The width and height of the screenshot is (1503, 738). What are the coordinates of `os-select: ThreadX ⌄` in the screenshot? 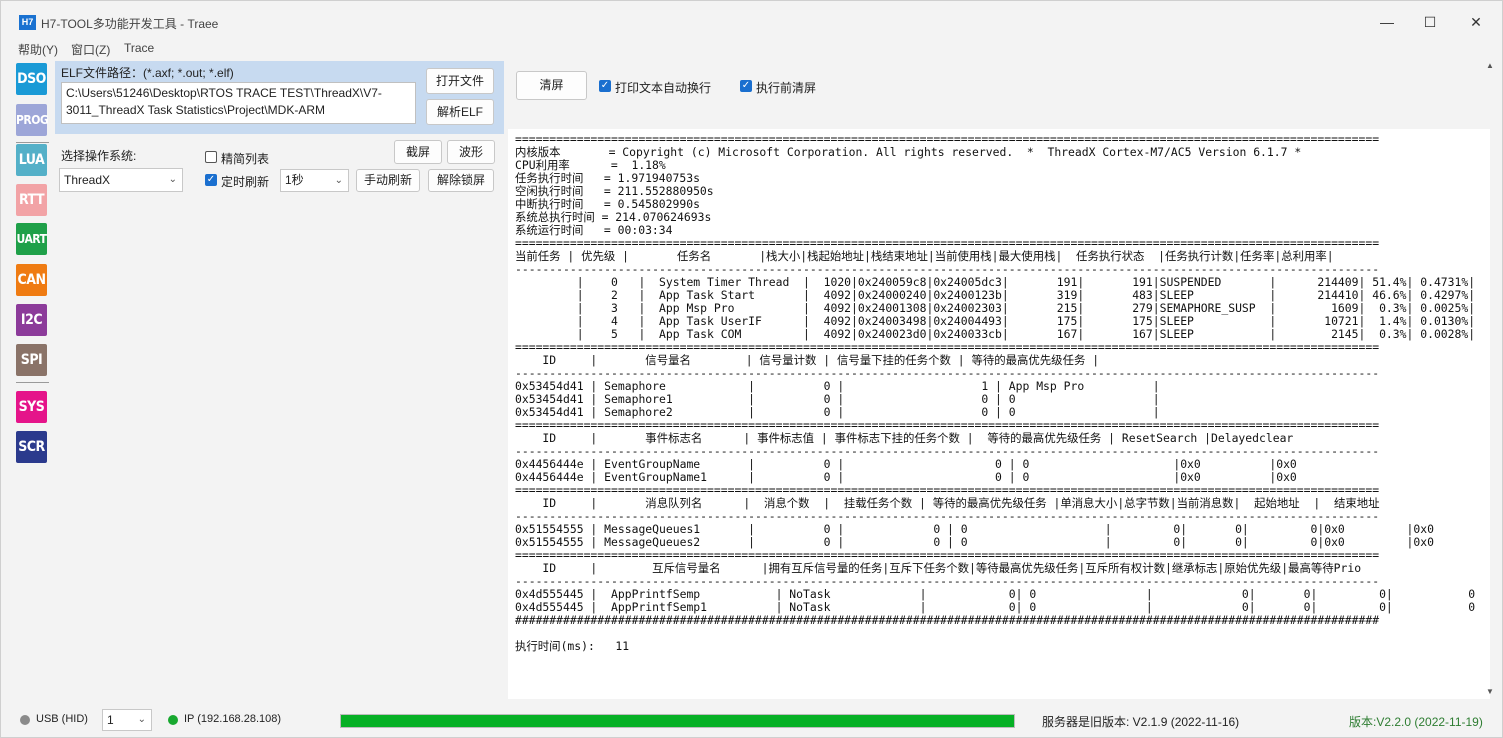 It's located at (121, 180).